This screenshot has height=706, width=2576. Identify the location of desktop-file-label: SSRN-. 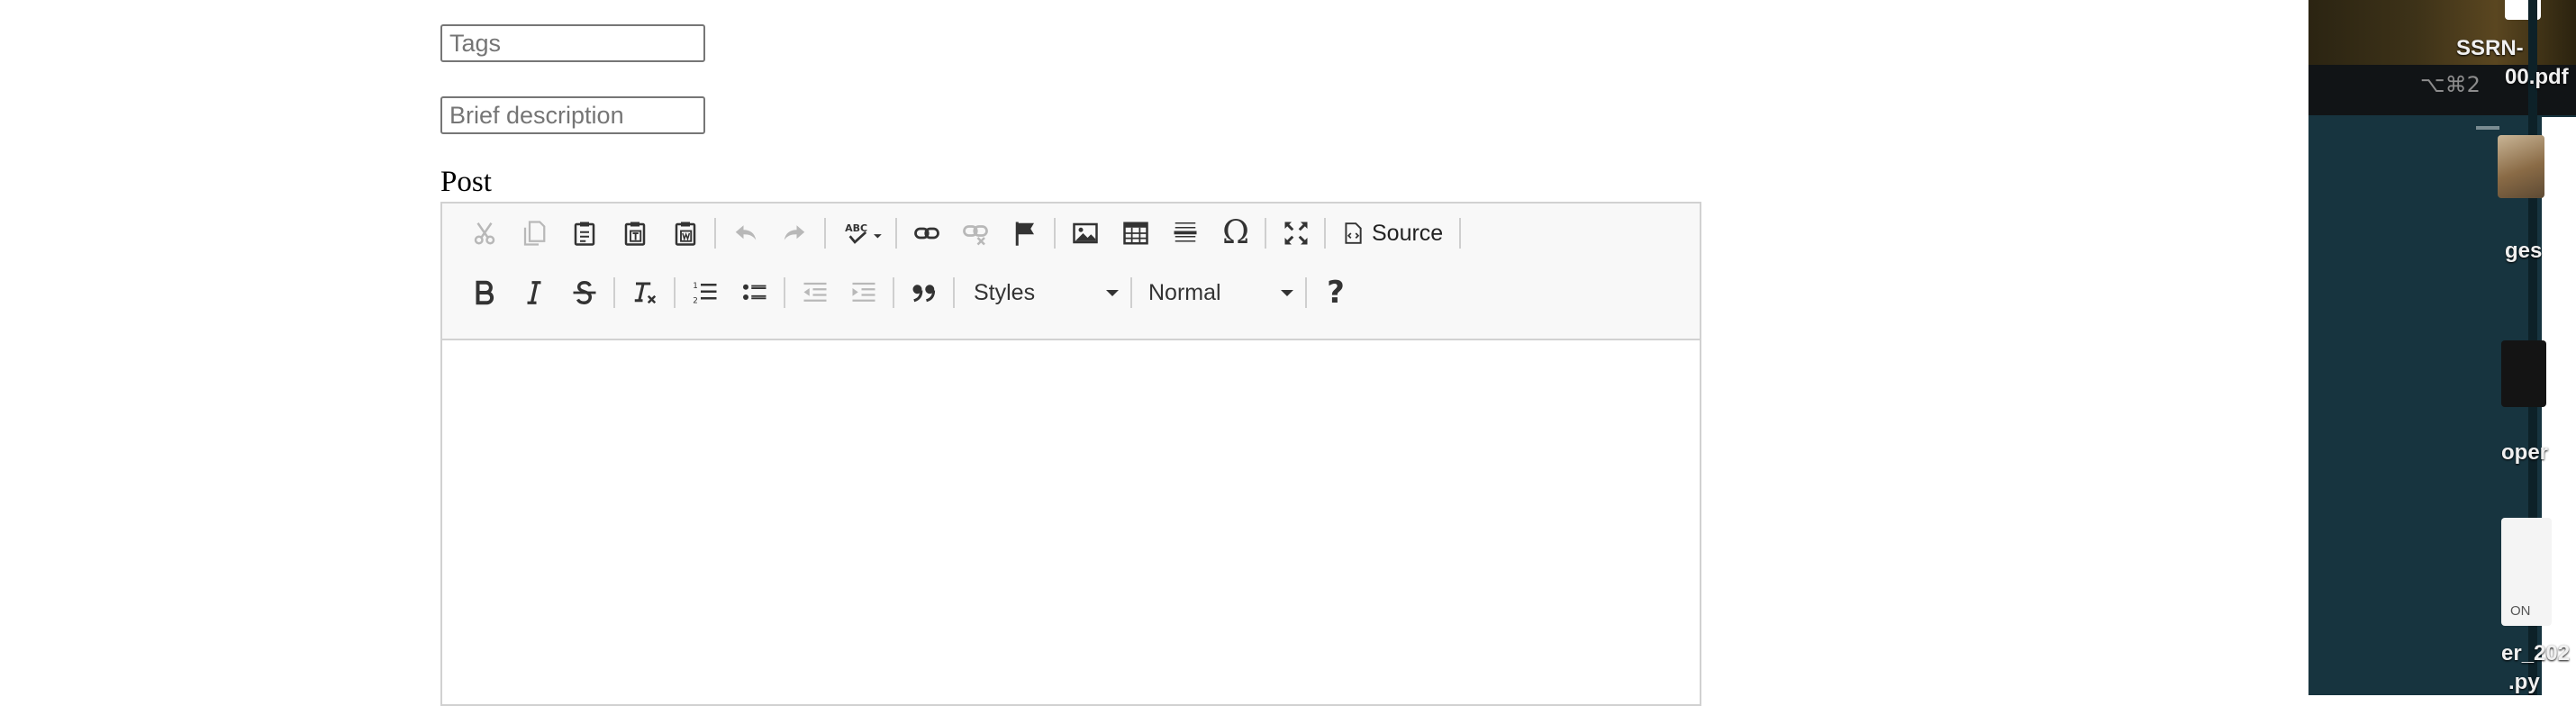
(2490, 49).